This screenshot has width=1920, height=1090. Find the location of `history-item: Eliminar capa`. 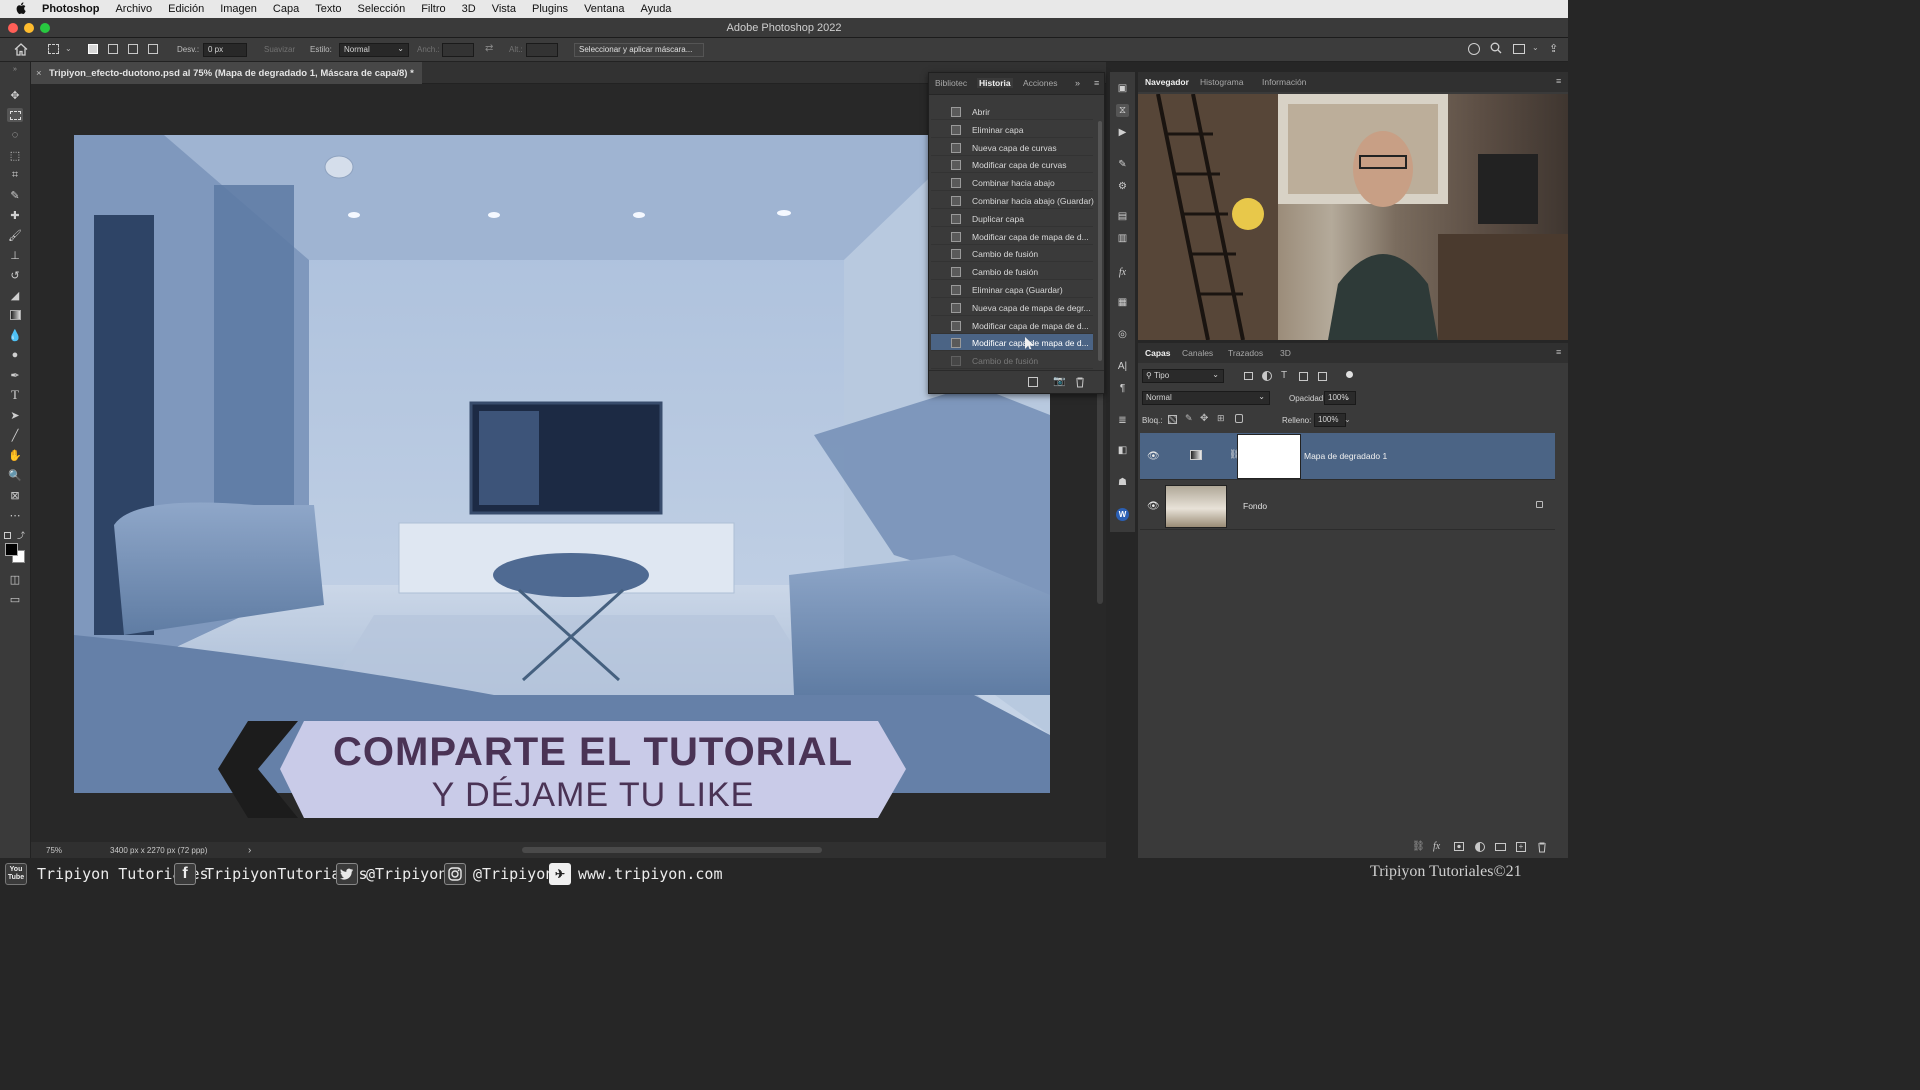

history-item: Eliminar capa is located at coordinates (1012, 129).